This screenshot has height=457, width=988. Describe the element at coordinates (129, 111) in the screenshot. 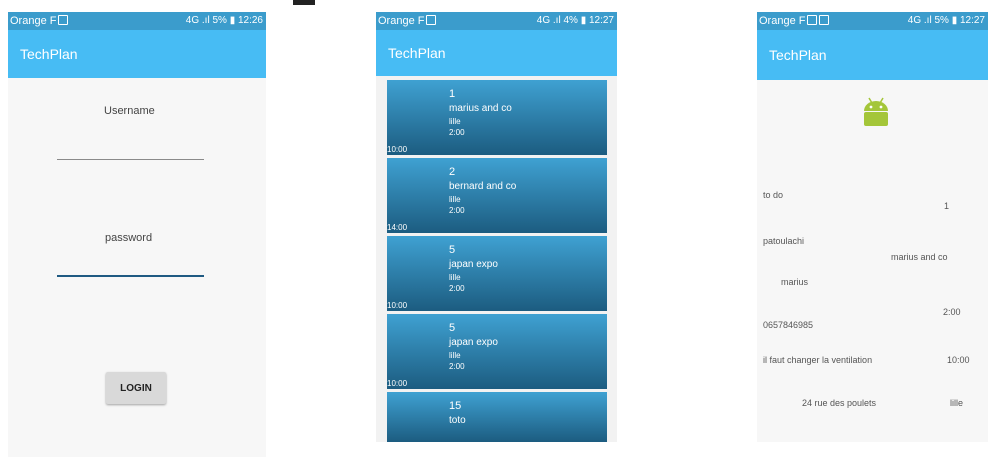

I see `username-label: Username` at that location.